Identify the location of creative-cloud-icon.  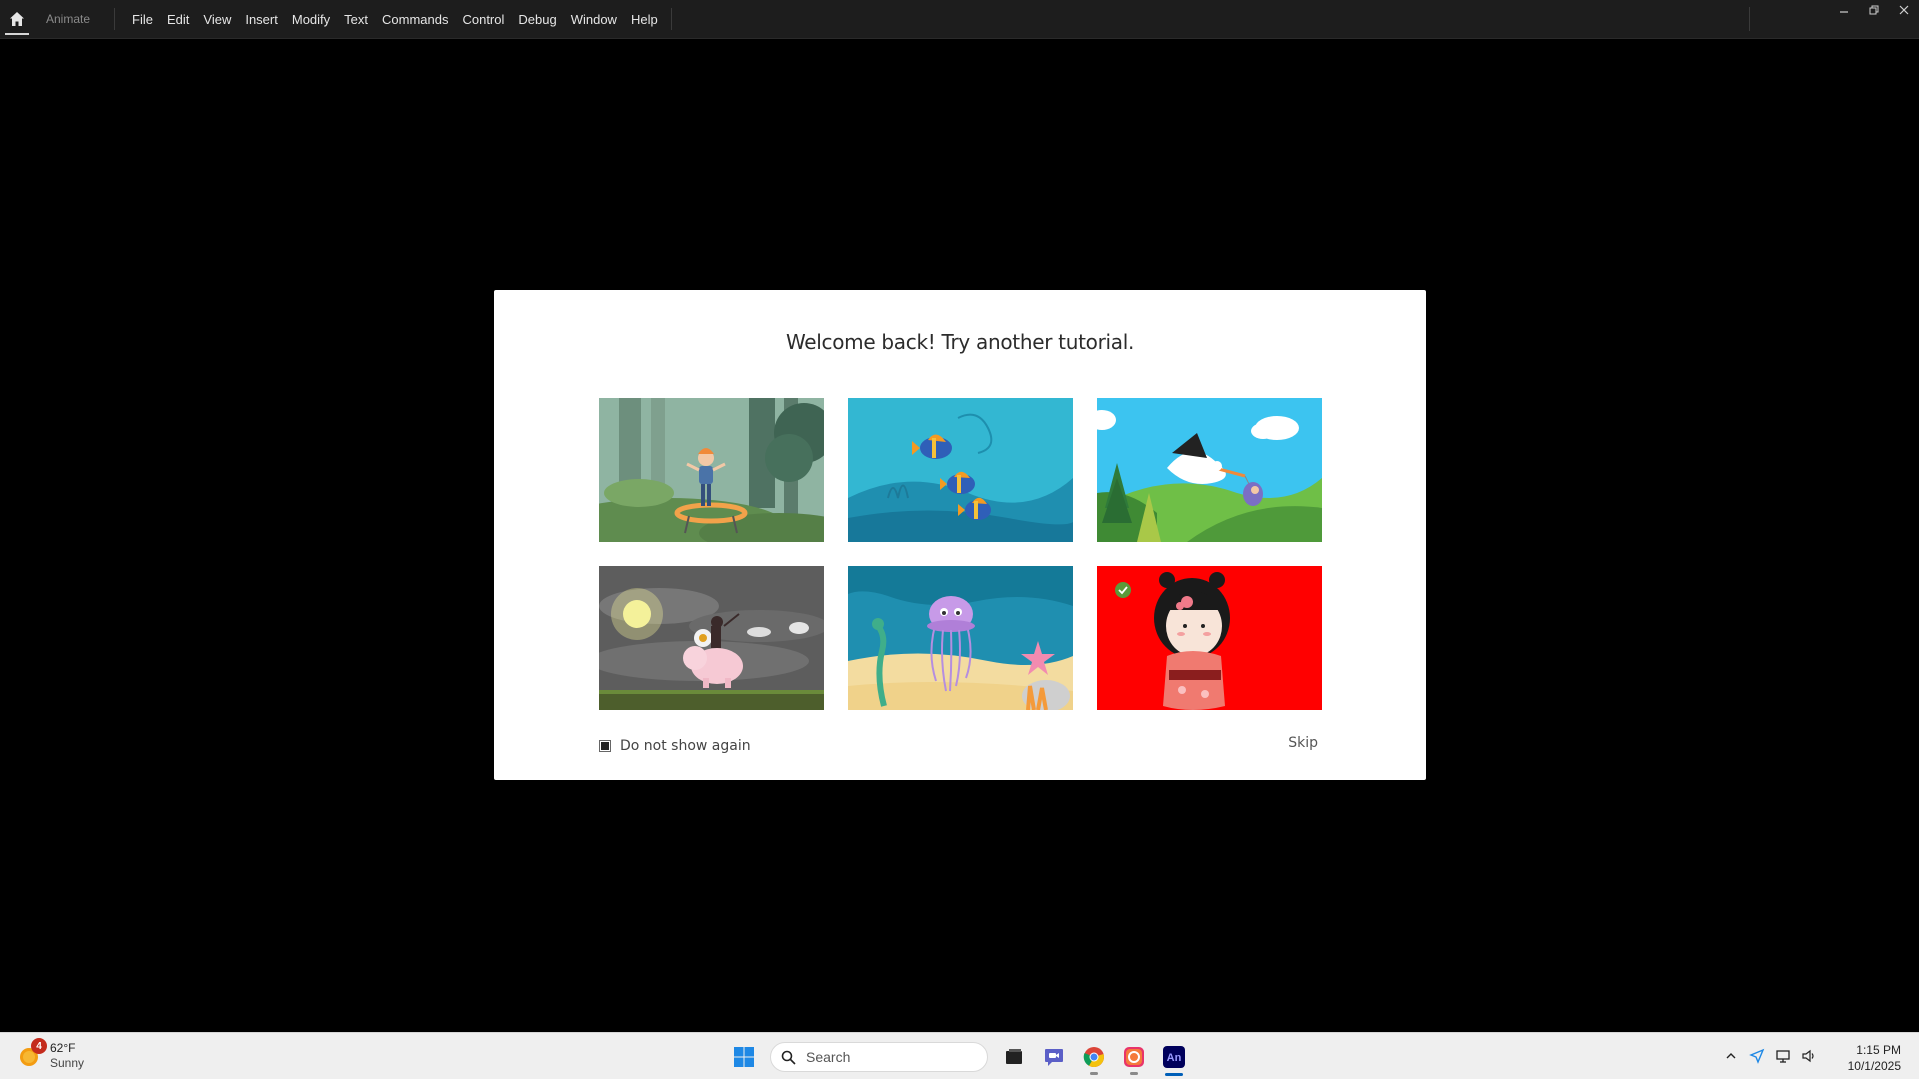
(1134, 1057).